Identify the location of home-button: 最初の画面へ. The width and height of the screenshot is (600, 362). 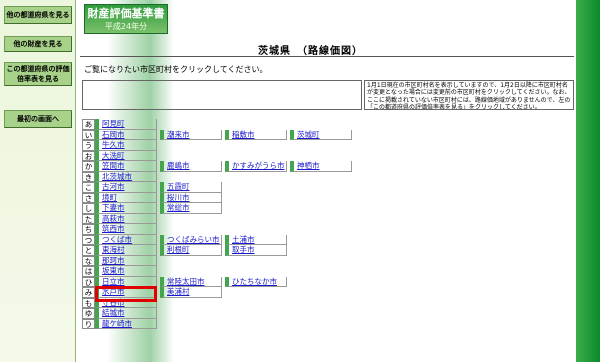
(38, 119).